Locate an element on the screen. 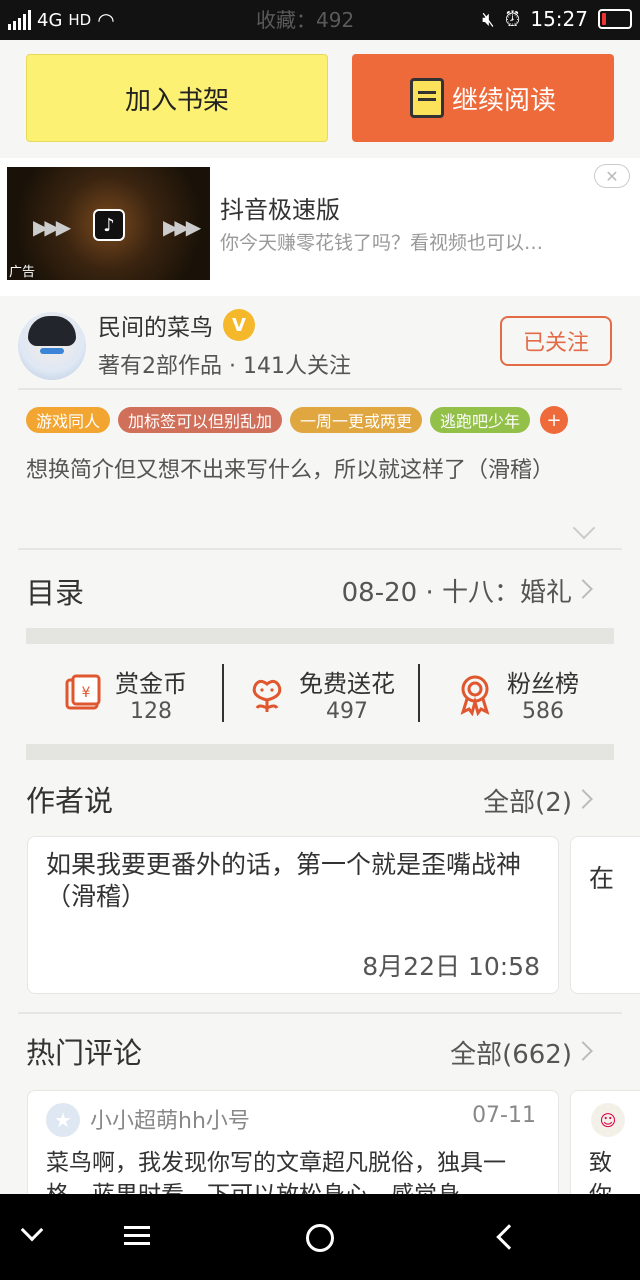 This screenshot has width=640, height=1280. stat-flower: 免费送花 497 is located at coordinates (320, 694).